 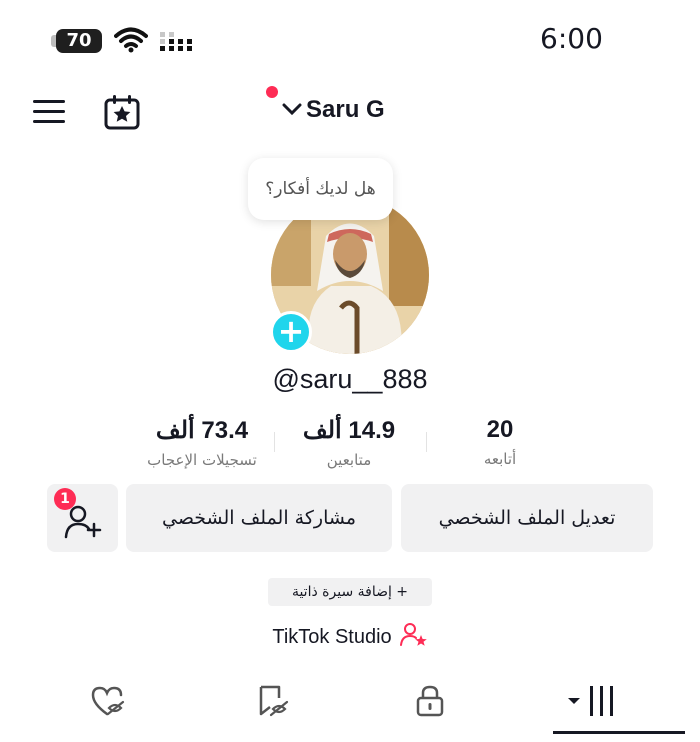 What do you see at coordinates (291, 332) in the screenshot?
I see `add-avatar-plus-icon: +` at bounding box center [291, 332].